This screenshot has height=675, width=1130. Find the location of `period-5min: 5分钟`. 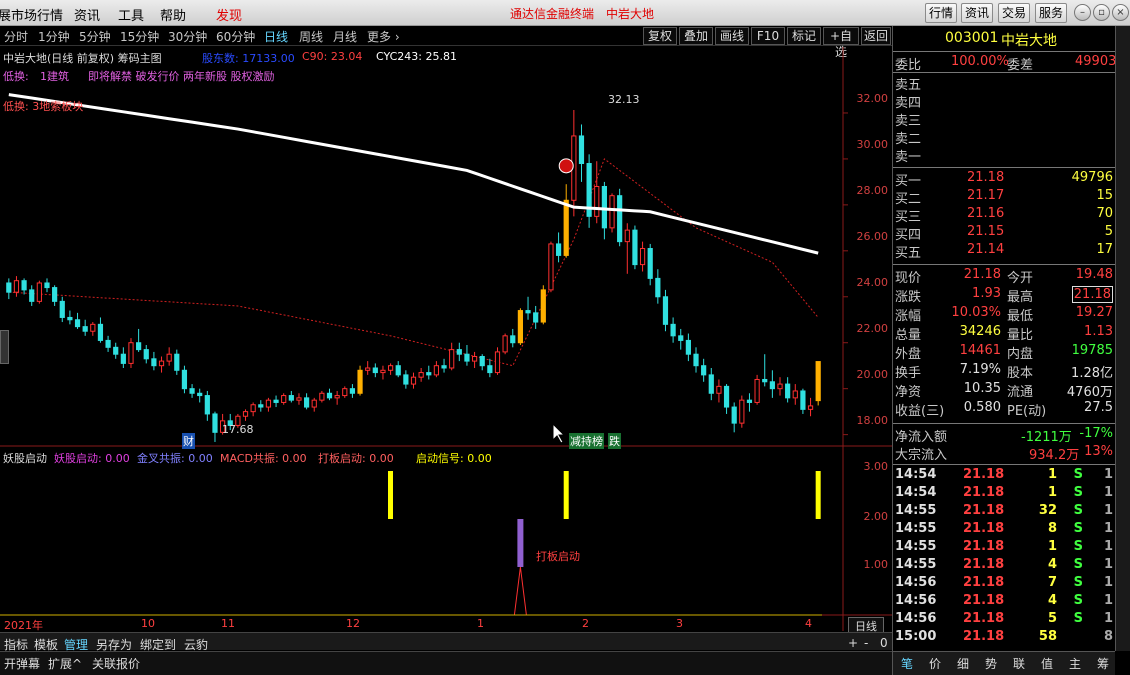

period-5min: 5分钟 is located at coordinates (95, 36).